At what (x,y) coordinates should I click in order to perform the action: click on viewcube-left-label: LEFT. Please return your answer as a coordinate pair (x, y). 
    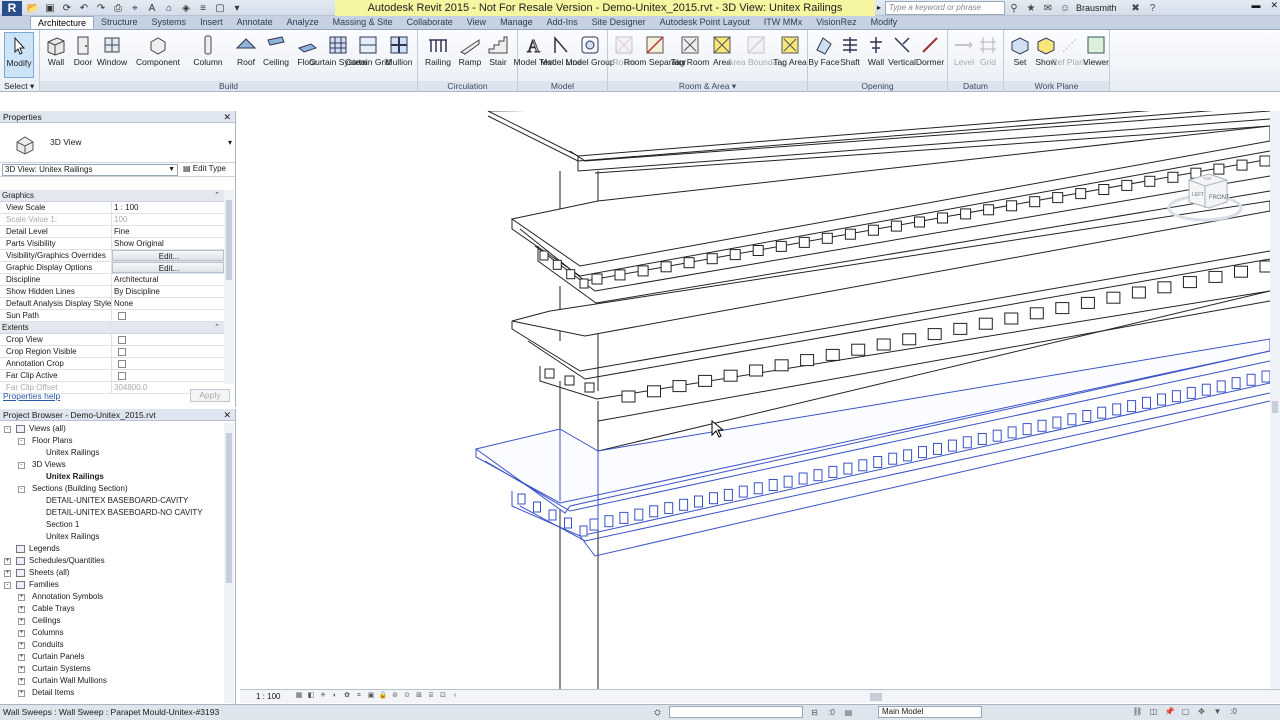
    Looking at the image, I should click on (1198, 195).